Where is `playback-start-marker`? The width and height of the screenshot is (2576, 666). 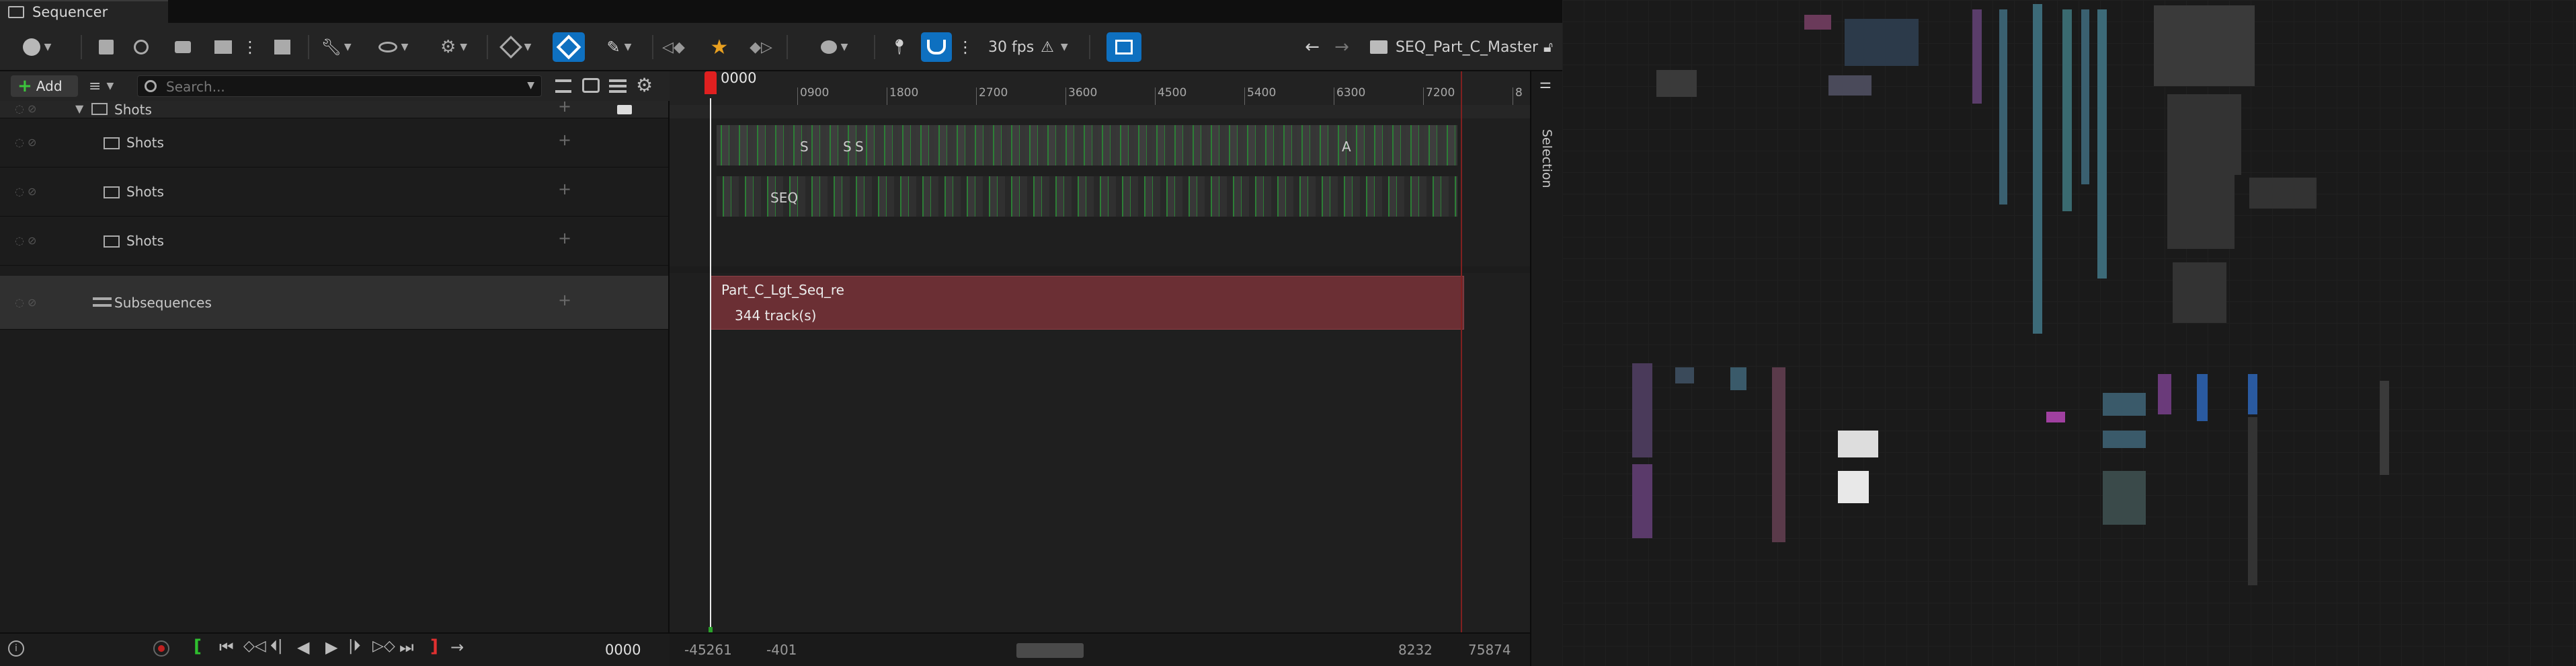 playback-start-marker is located at coordinates (711, 629).